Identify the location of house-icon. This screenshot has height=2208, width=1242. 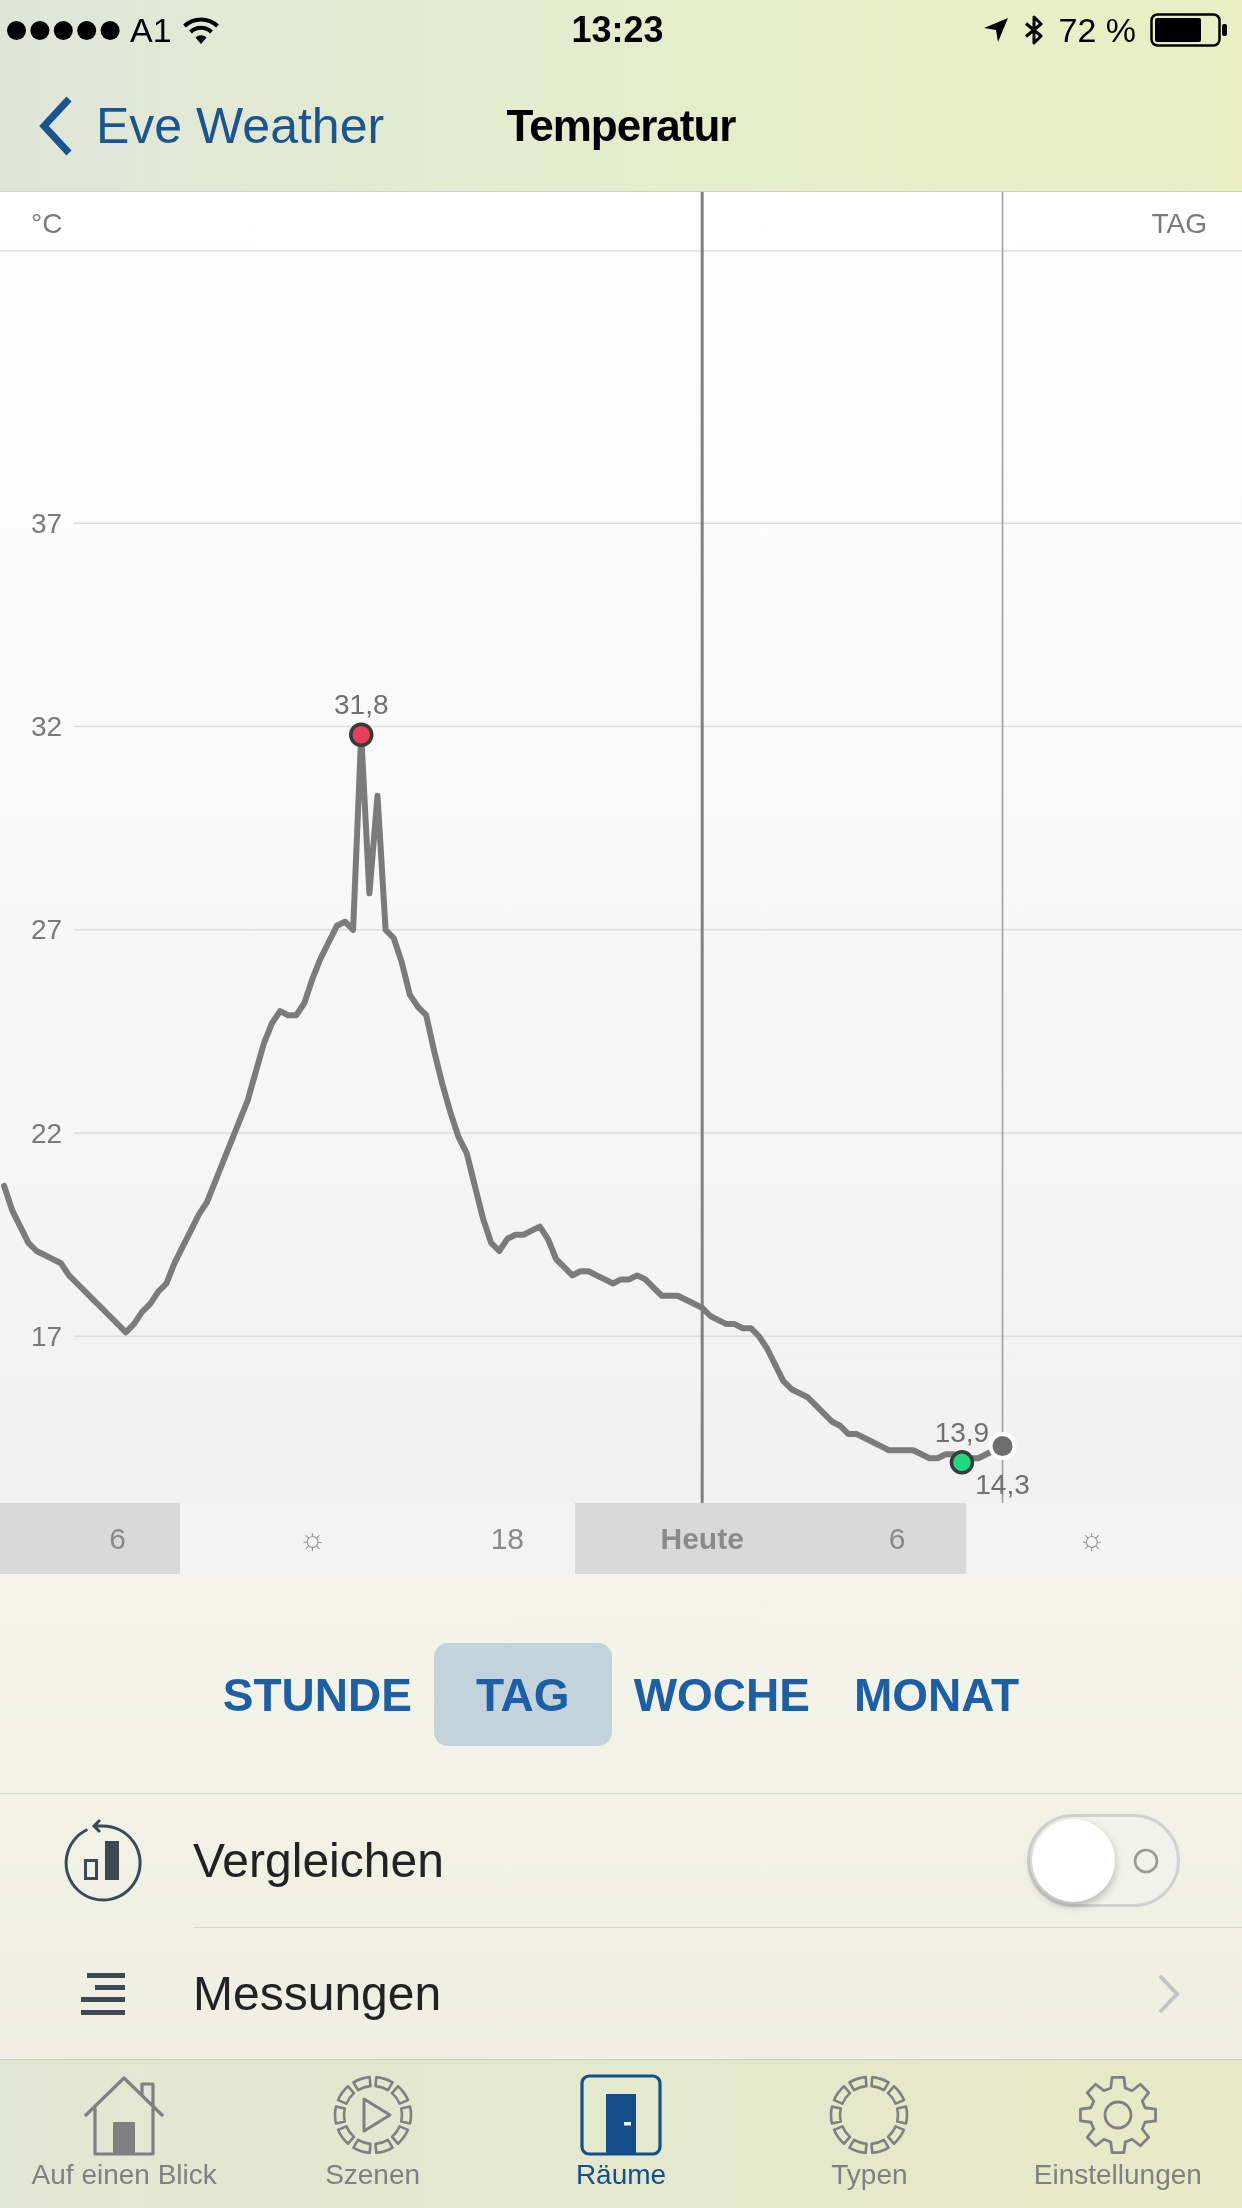
(124, 2115).